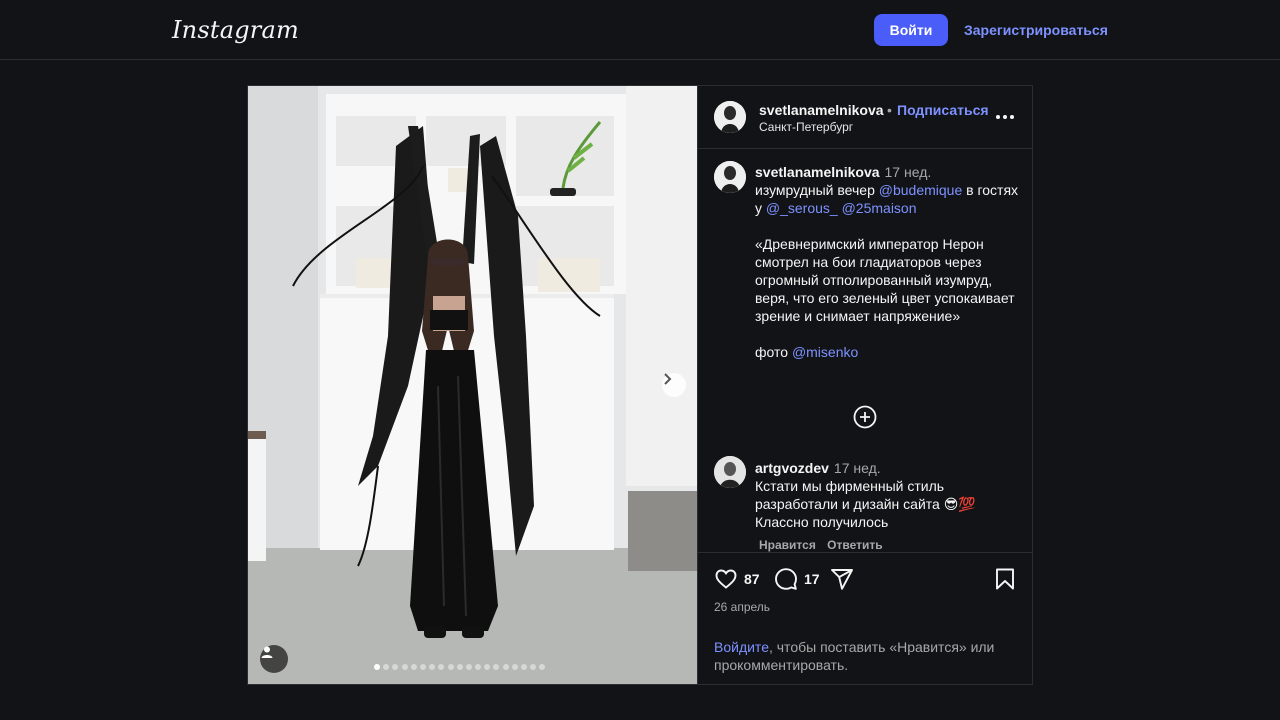 This screenshot has height=720, width=1280. I want to click on author-avatar, so click(730, 117).